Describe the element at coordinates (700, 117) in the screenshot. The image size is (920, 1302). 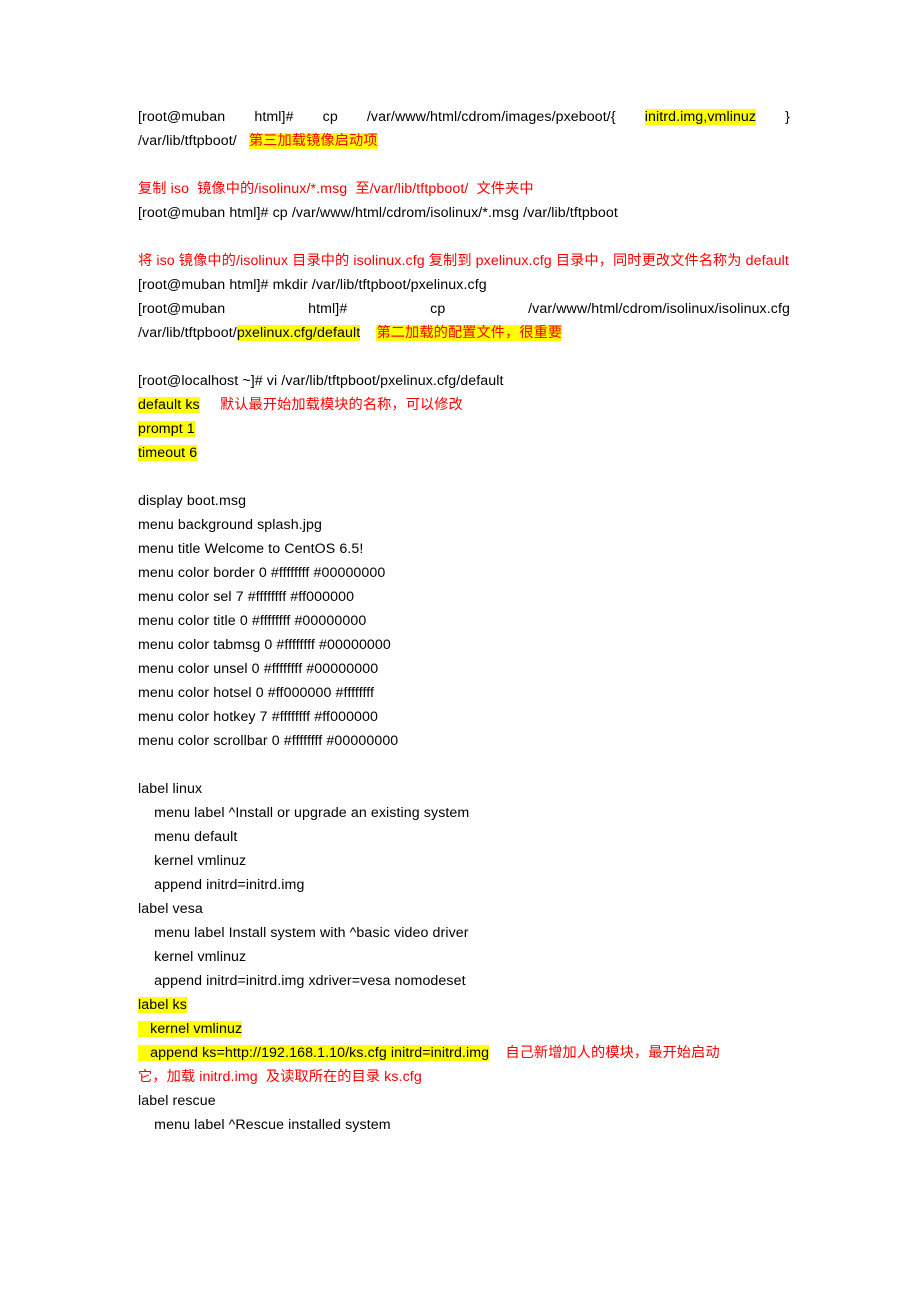
I see `highlighted-text: initrd.img,vmlinuz` at that location.